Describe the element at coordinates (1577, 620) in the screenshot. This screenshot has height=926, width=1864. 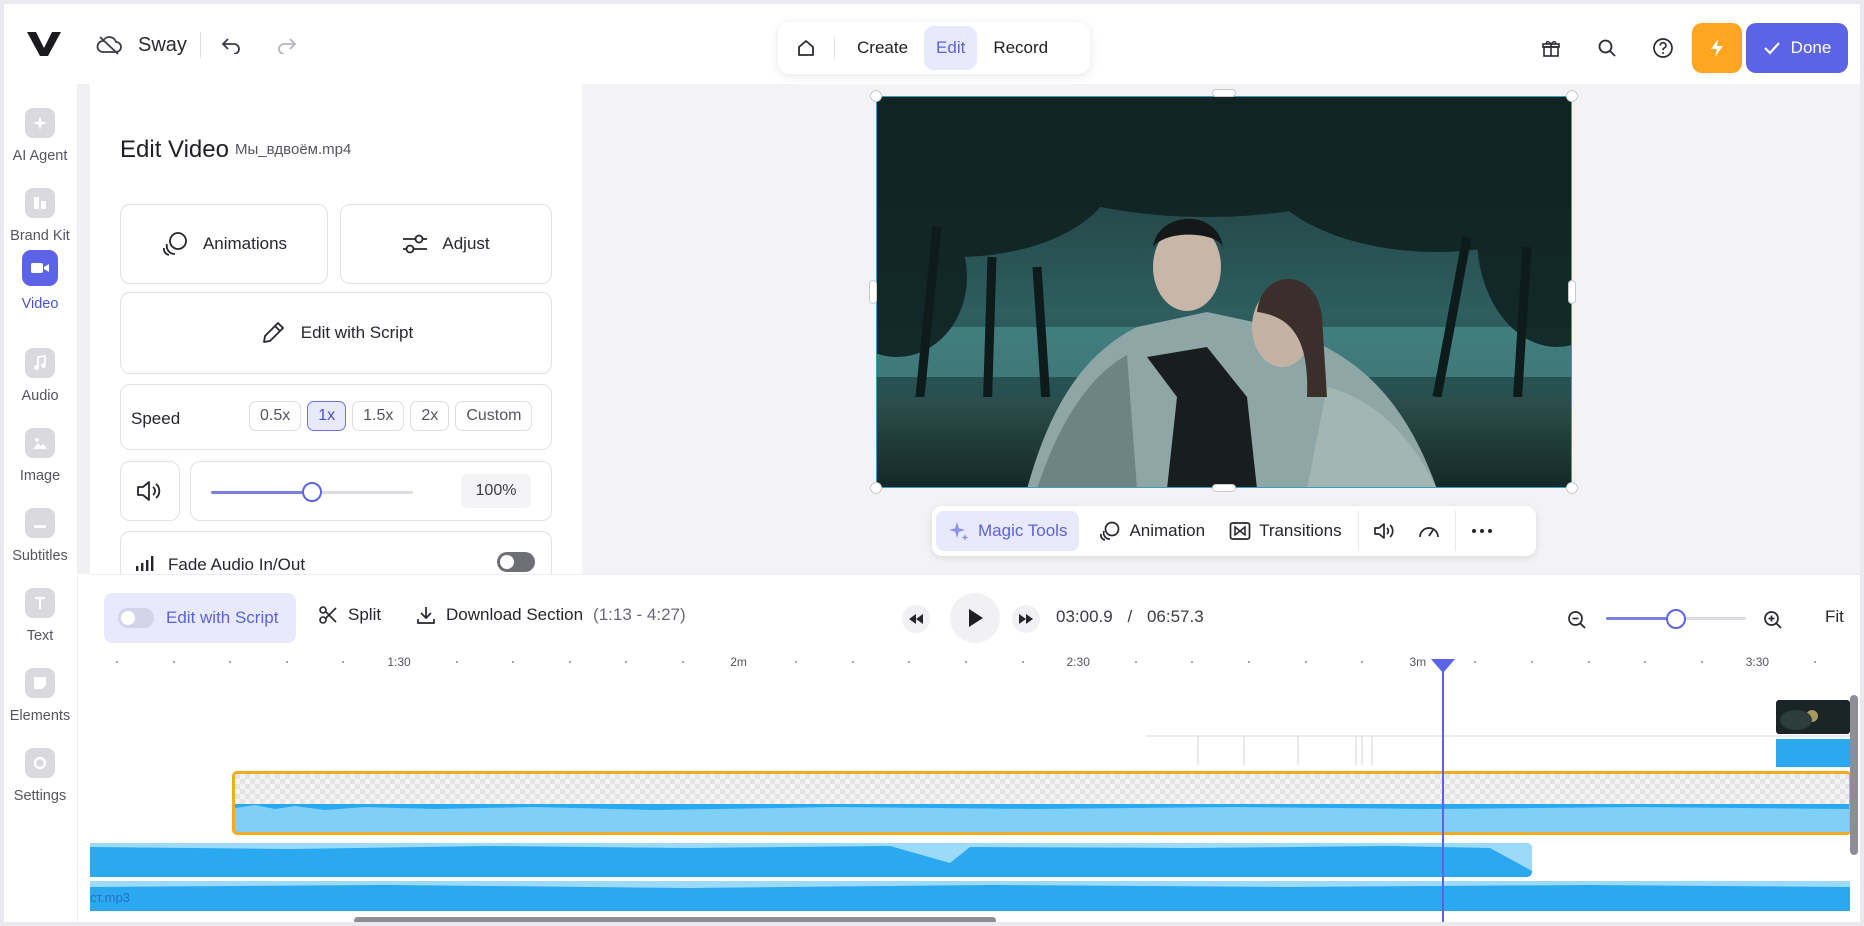
I see `zoom-out-icon` at that location.